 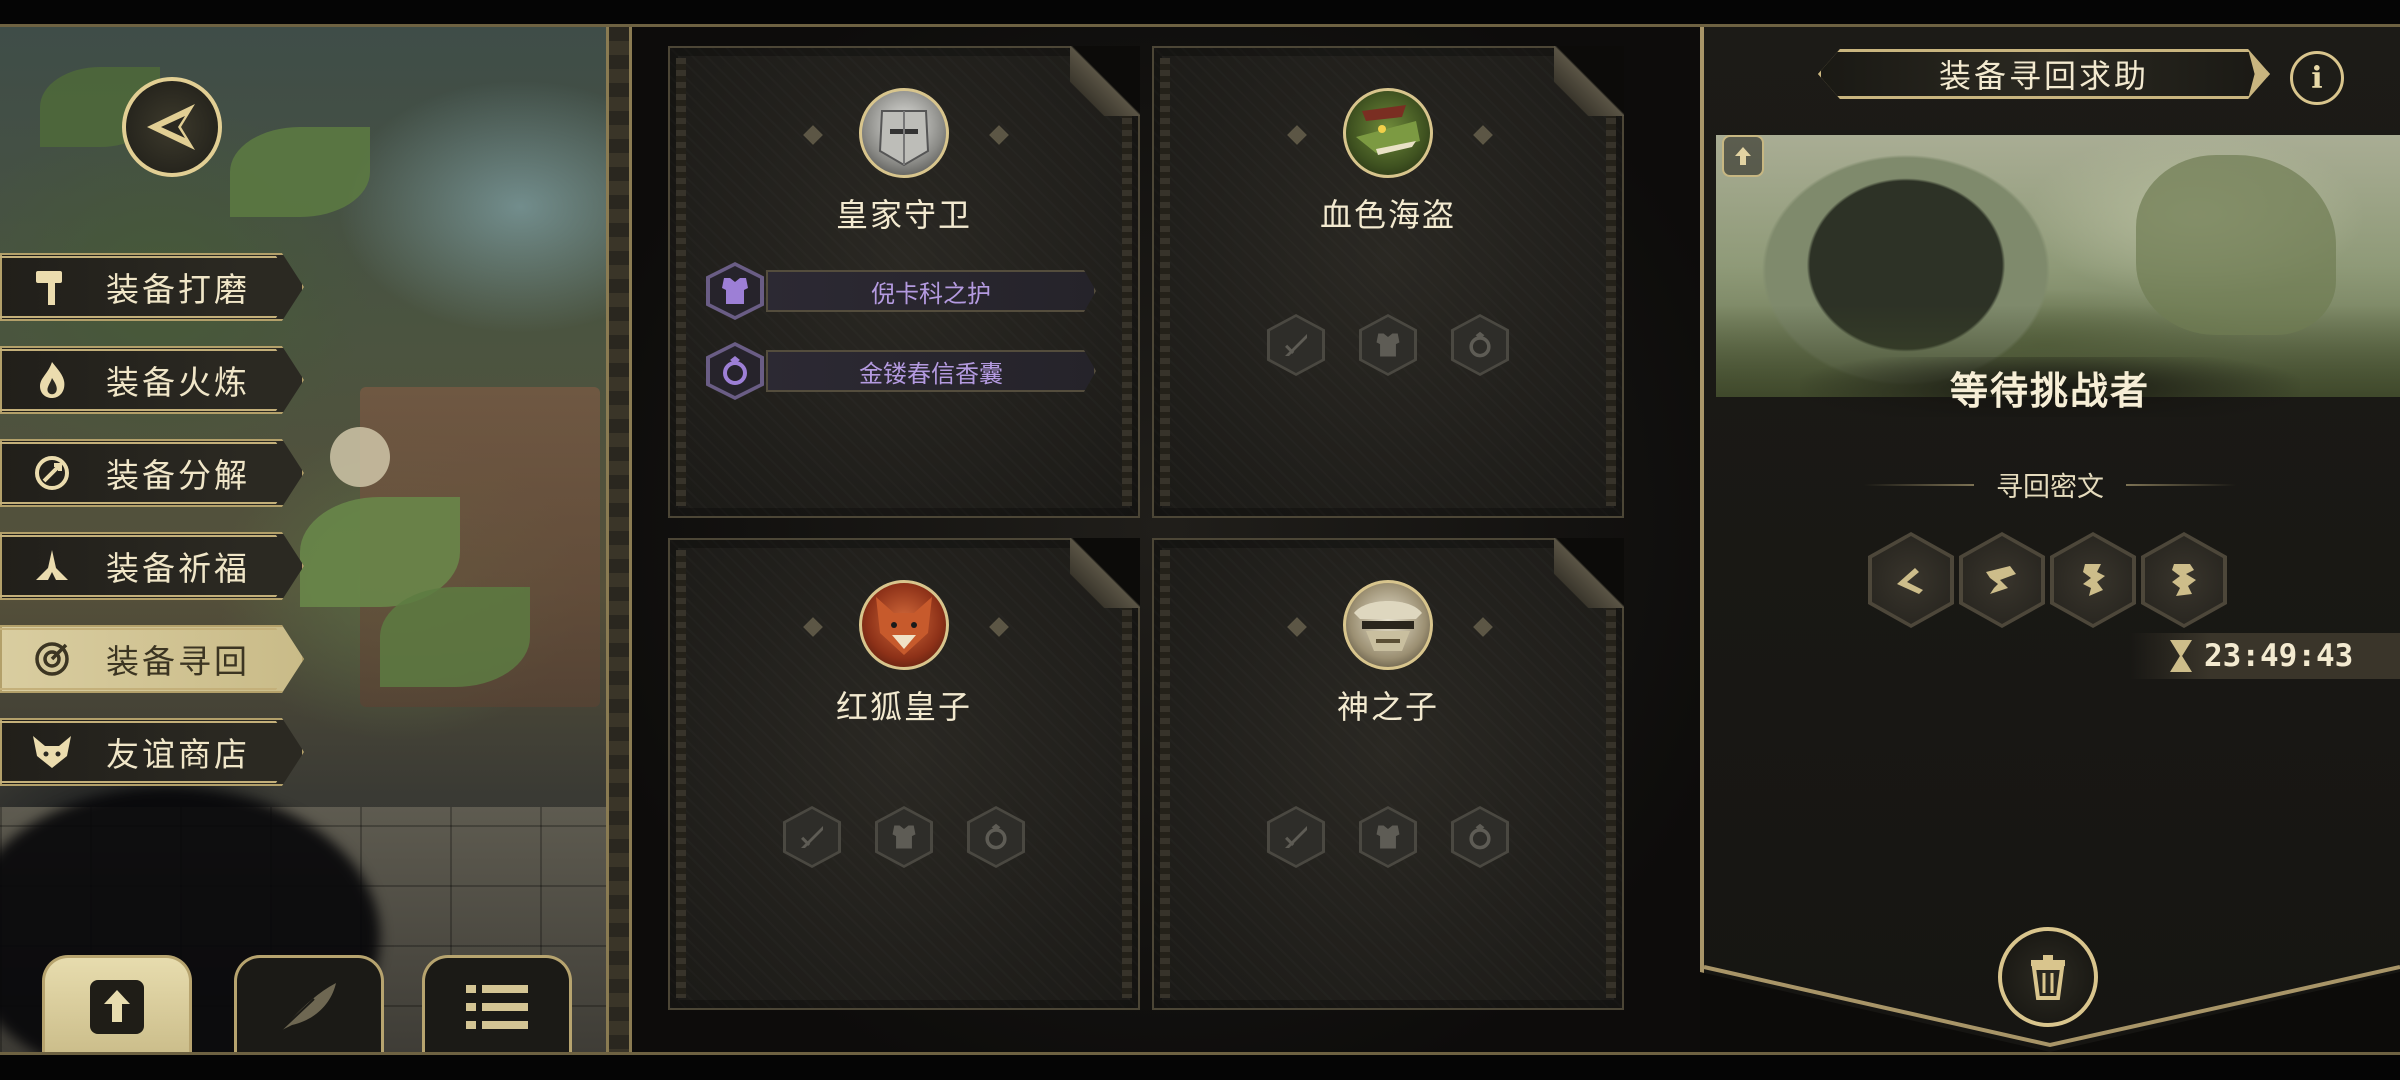 I want to click on hero-name: 神之子, so click(x=1387, y=707).